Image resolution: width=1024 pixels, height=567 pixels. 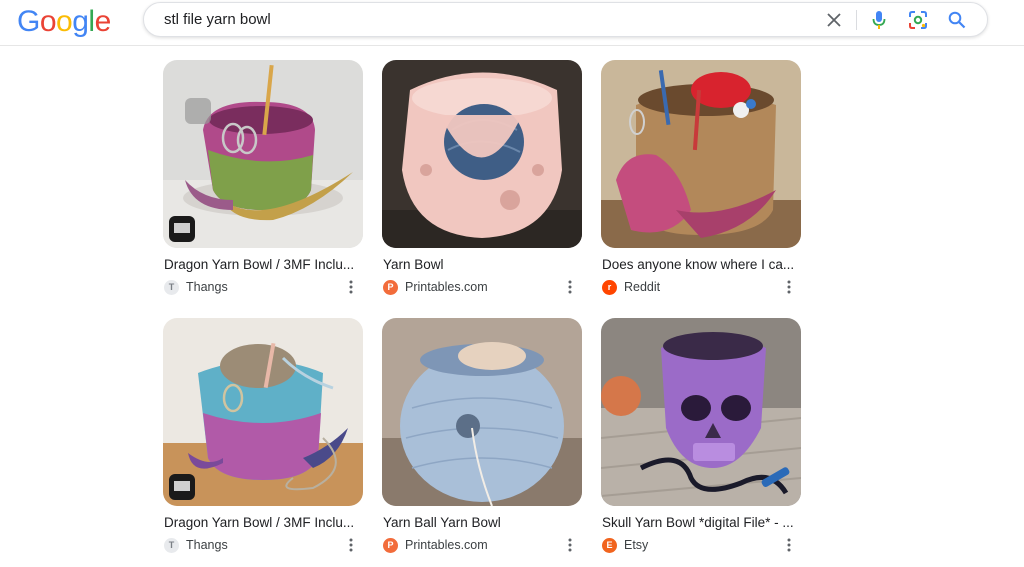 I want to click on source-name: Etsy, so click(x=636, y=545).